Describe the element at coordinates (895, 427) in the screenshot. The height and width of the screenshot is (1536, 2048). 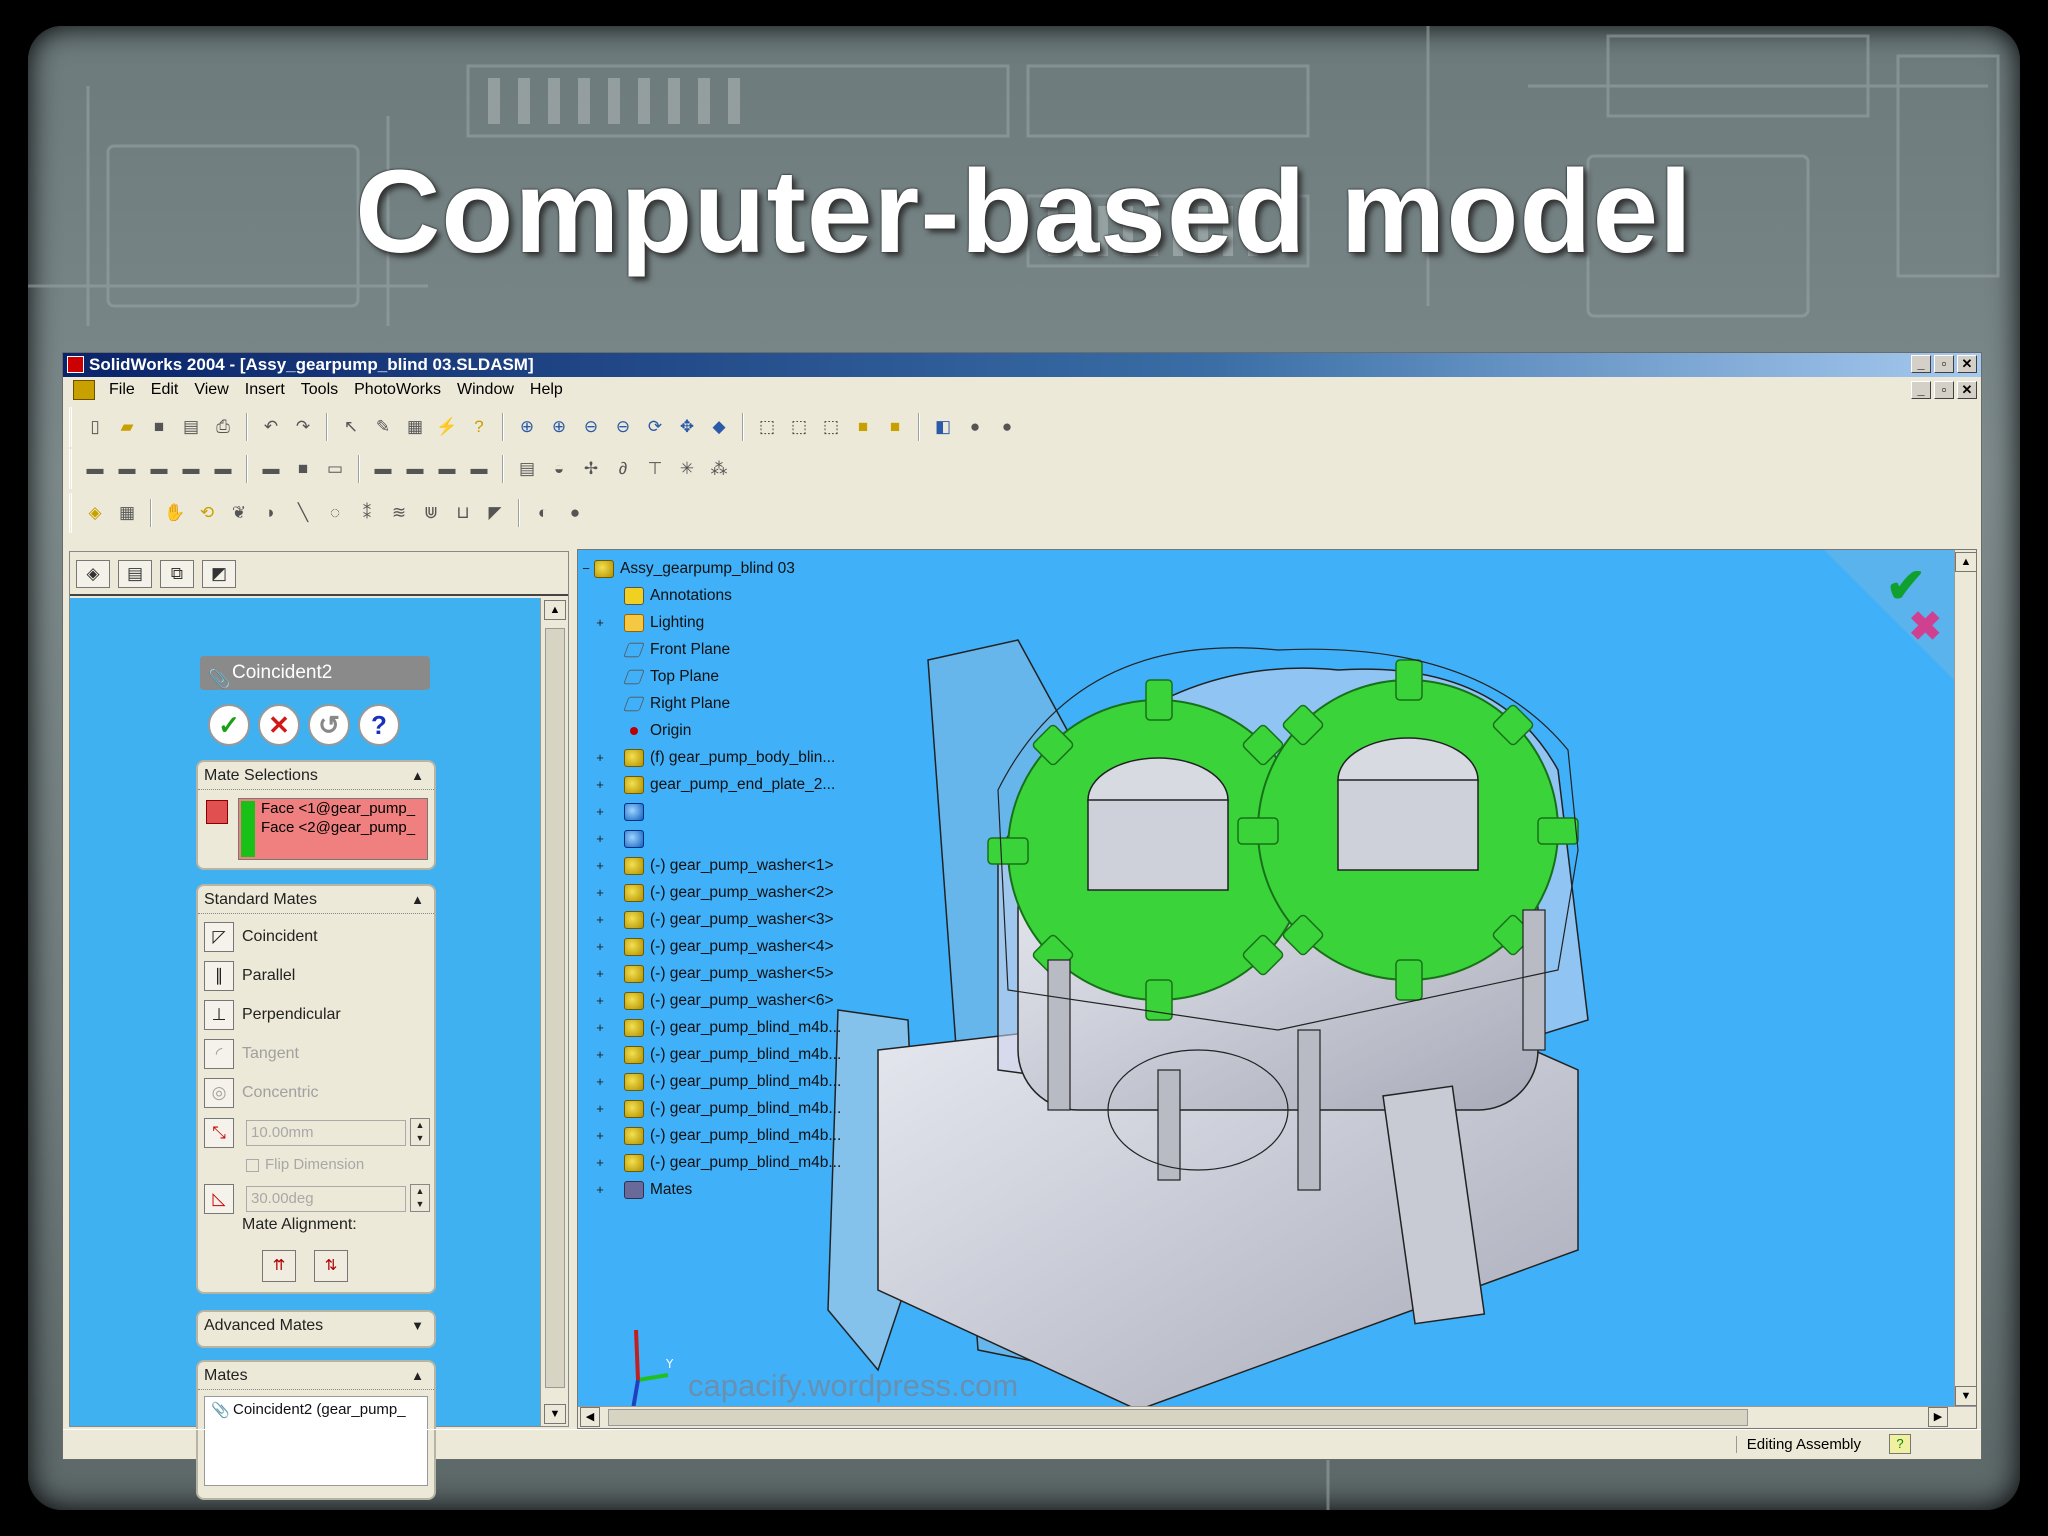
I see `shaded-icon: ■` at that location.